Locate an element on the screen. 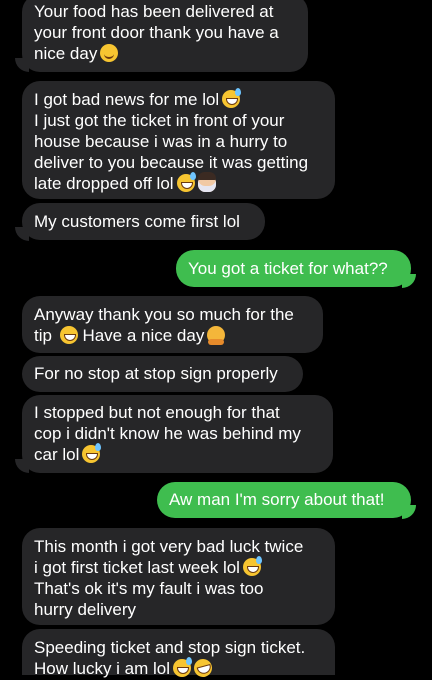 The height and width of the screenshot is (680, 432). message-text: Have a nice day is located at coordinates (143, 335).